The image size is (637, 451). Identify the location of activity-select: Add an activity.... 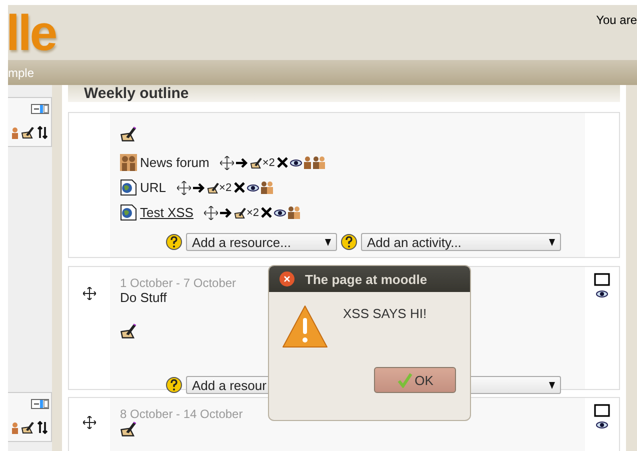
(461, 242).